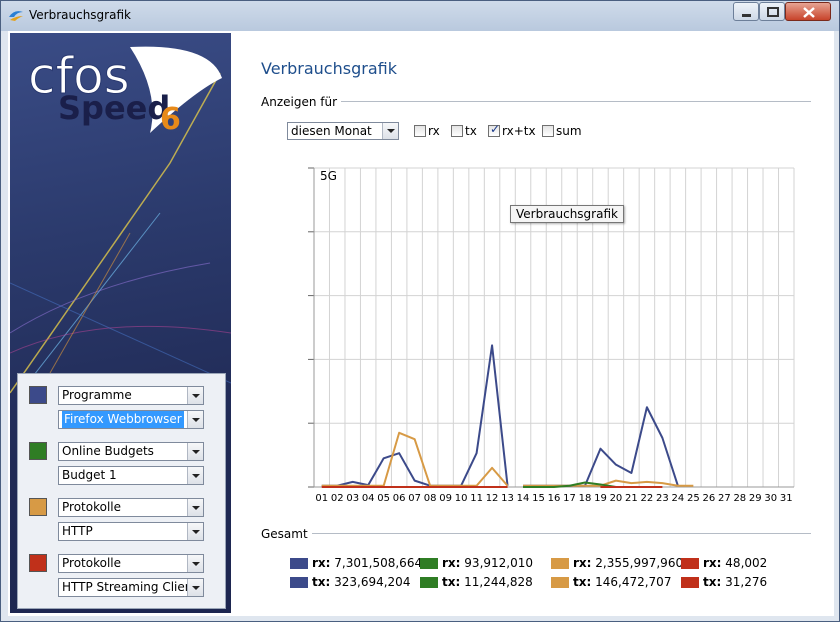  I want to click on x-tick-label: 01, so click(321, 498).